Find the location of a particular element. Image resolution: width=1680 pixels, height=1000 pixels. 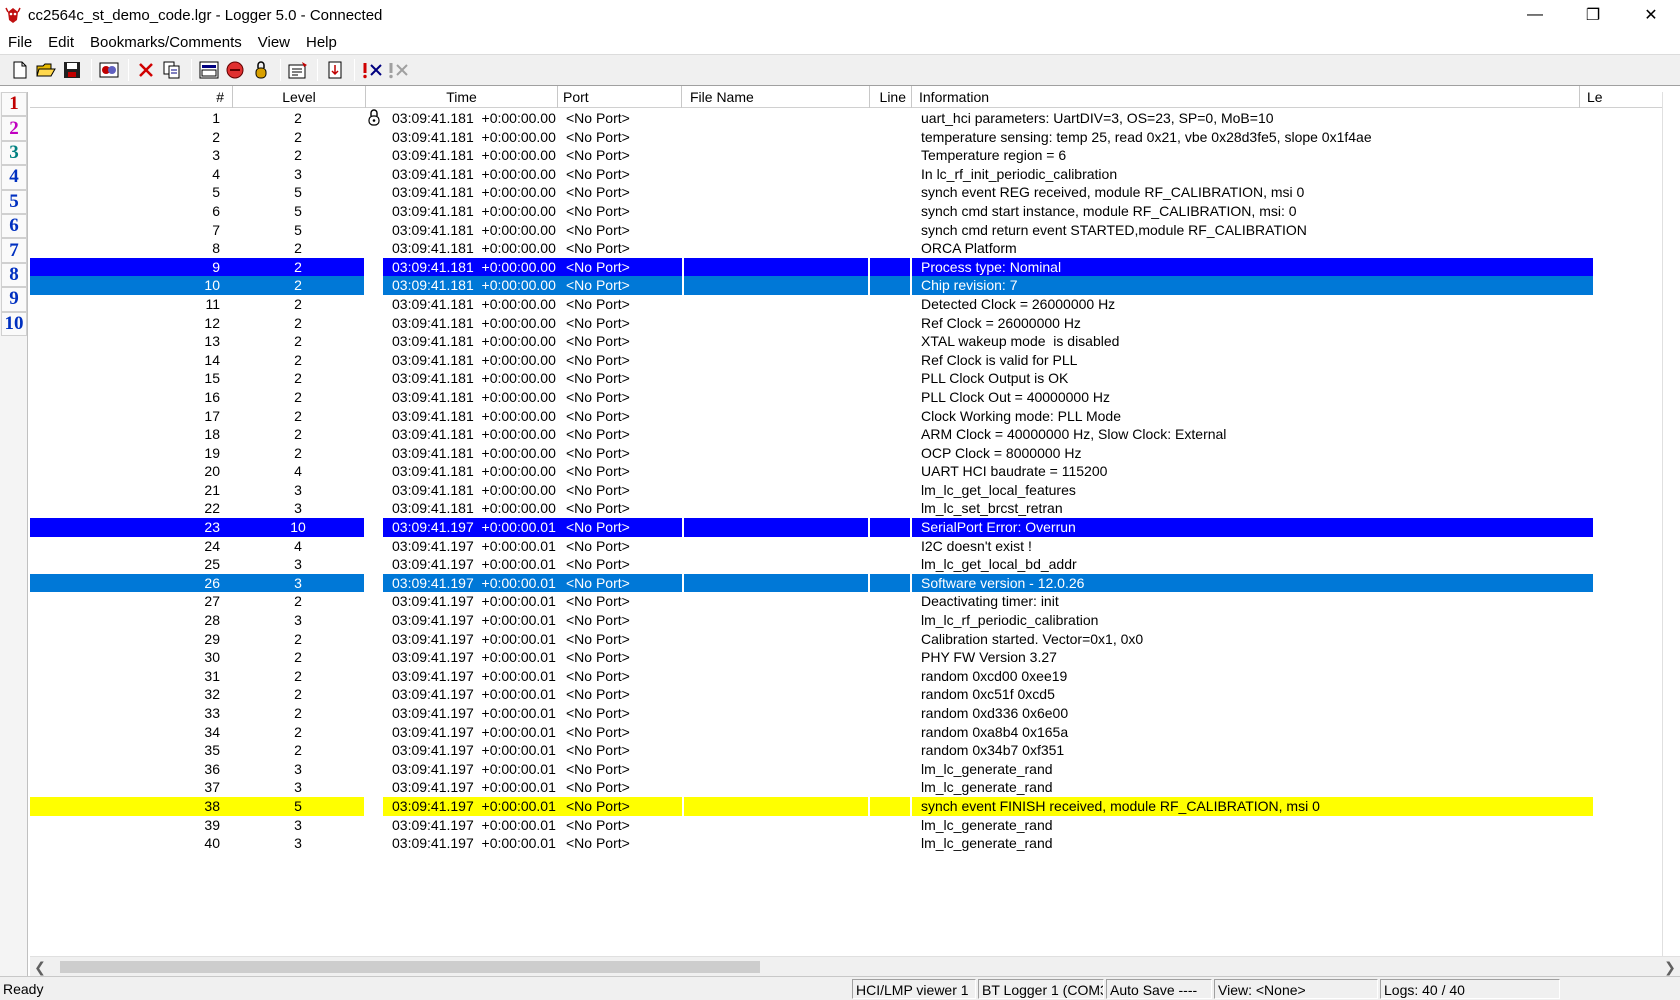

scrollbar-thumb is located at coordinates (410, 967).